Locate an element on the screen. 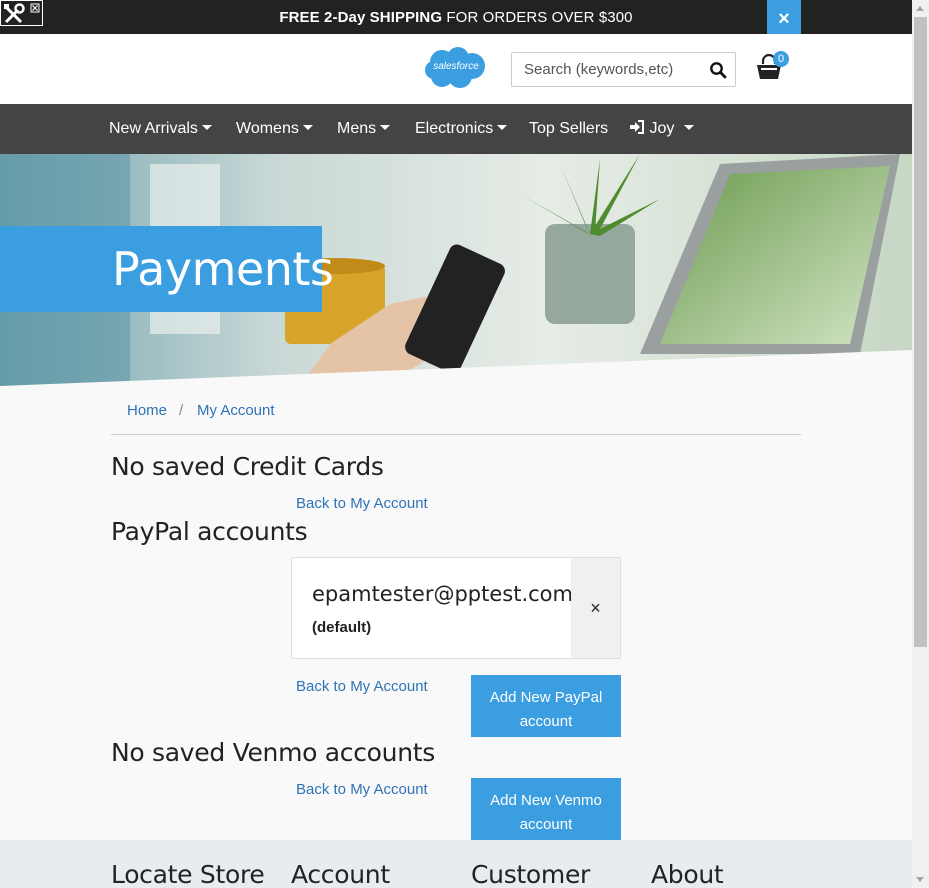 The width and height of the screenshot is (929, 888). add-paypal-button: Add New PayPal account is located at coordinates (546, 706).